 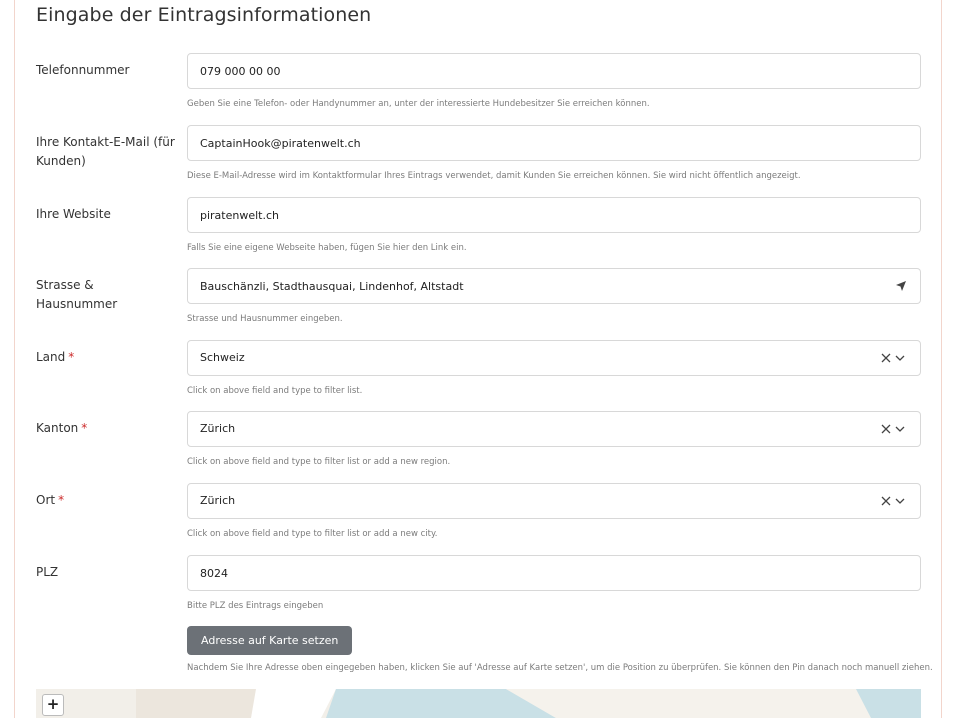 What do you see at coordinates (62, 428) in the screenshot?
I see `canton-label: Kanton *` at bounding box center [62, 428].